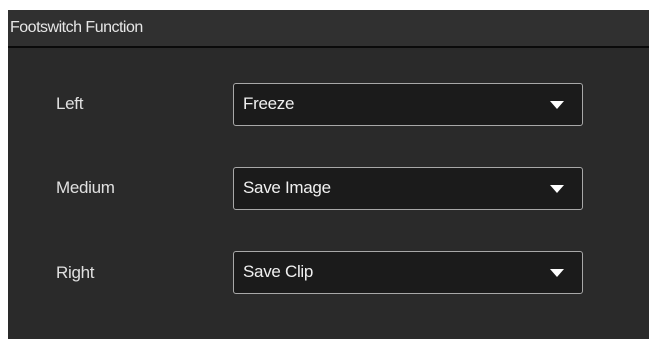 The image size is (649, 349). Describe the element at coordinates (408, 272) in the screenshot. I see `right-function-dropdown: Save Clip` at that location.